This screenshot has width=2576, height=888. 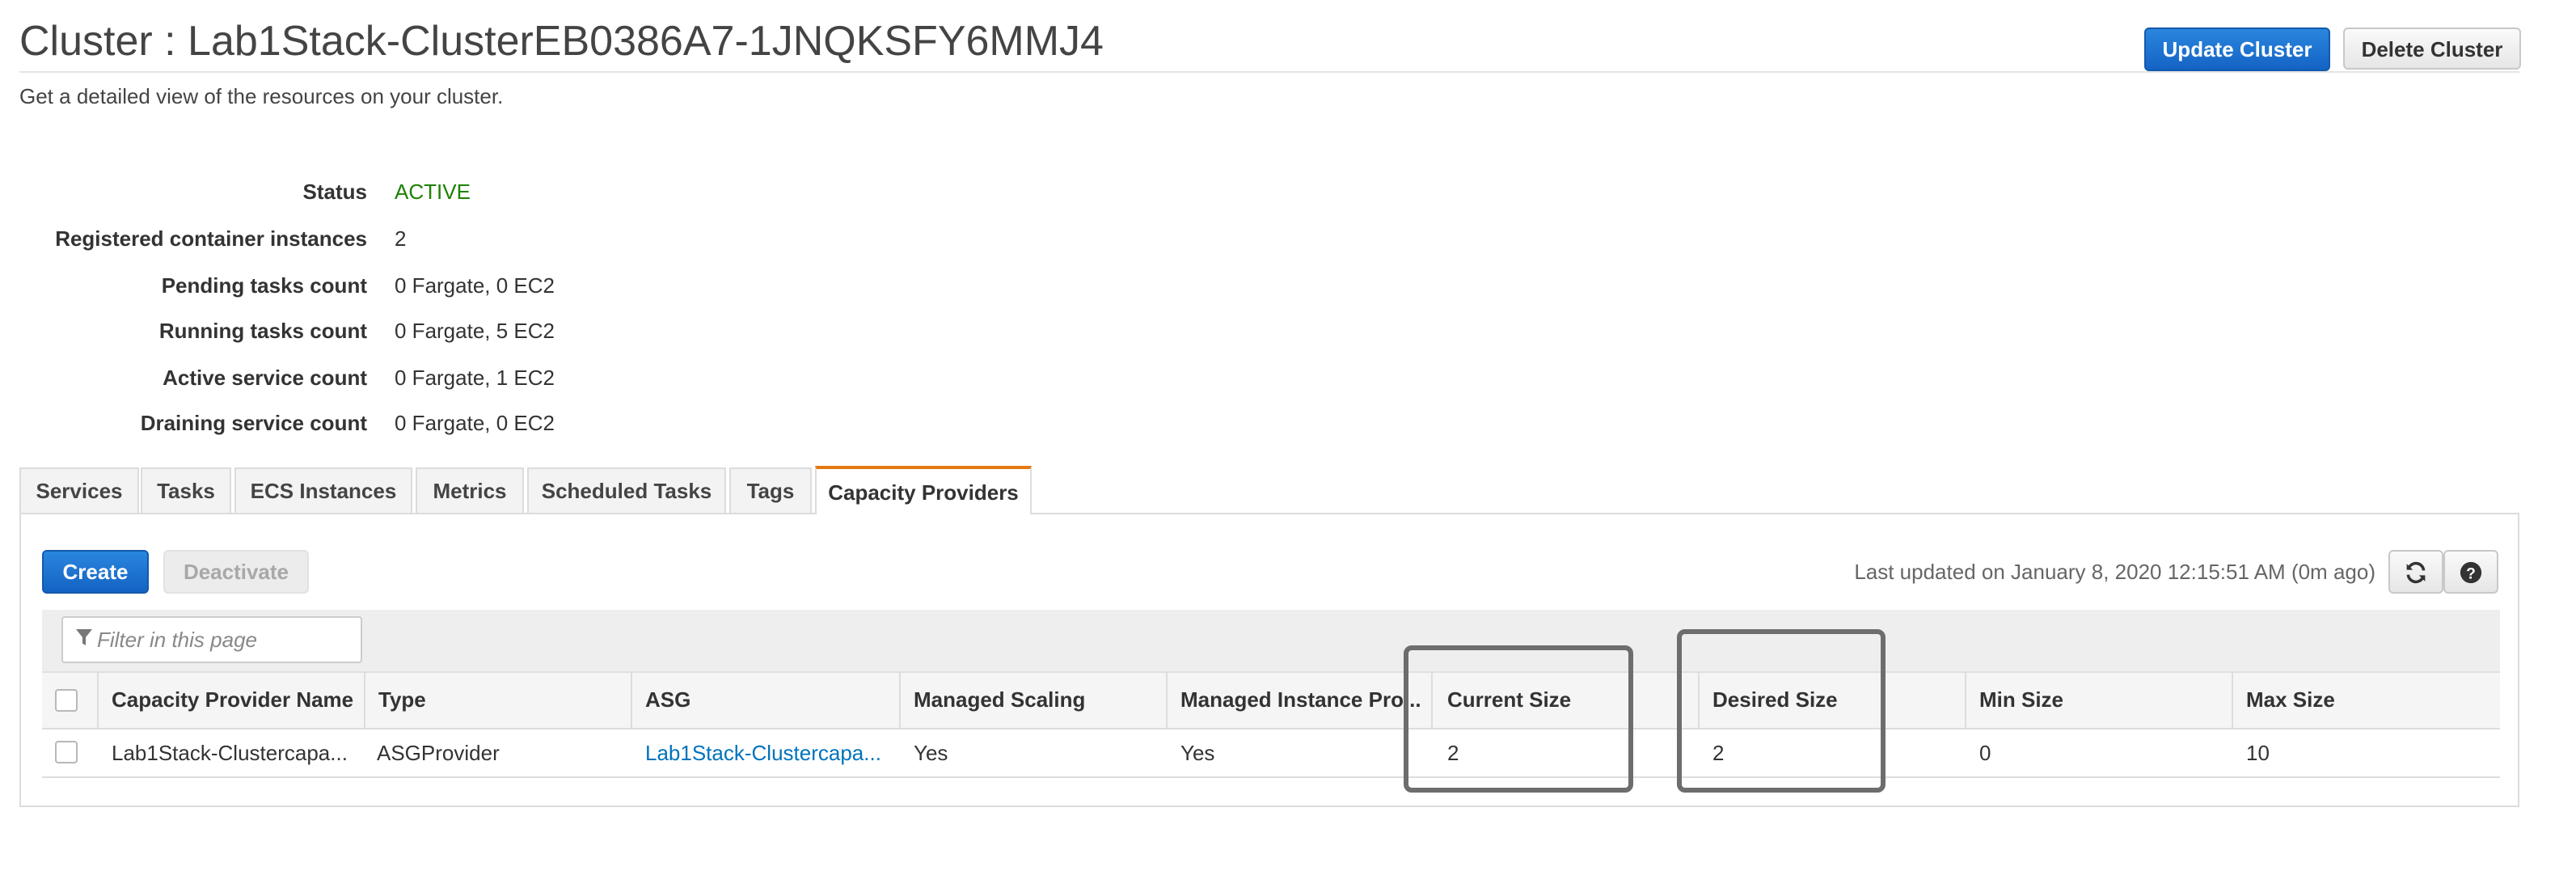 What do you see at coordinates (1518, 719) in the screenshot?
I see `current-size-highlight-box` at bounding box center [1518, 719].